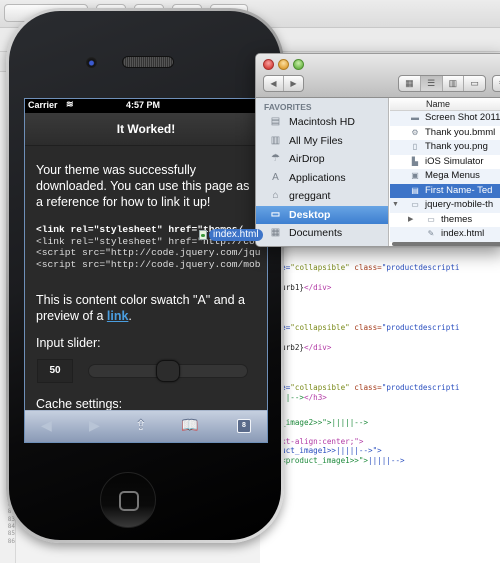  Describe the element at coordinates (43, 105) in the screenshot. I see `carrier-label: Carrier` at that location.